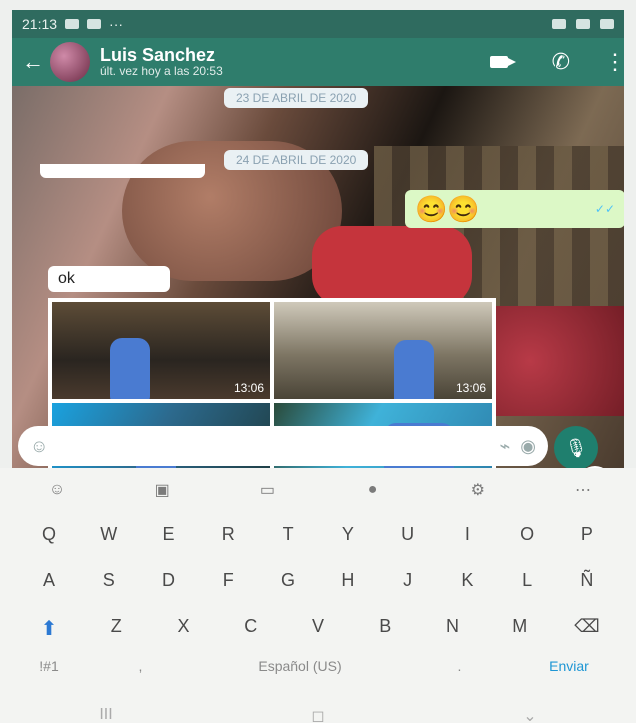 The image size is (636, 723). What do you see at coordinates (40, 24) in the screenshot?
I see `status-time: 21:13` at bounding box center [40, 24].